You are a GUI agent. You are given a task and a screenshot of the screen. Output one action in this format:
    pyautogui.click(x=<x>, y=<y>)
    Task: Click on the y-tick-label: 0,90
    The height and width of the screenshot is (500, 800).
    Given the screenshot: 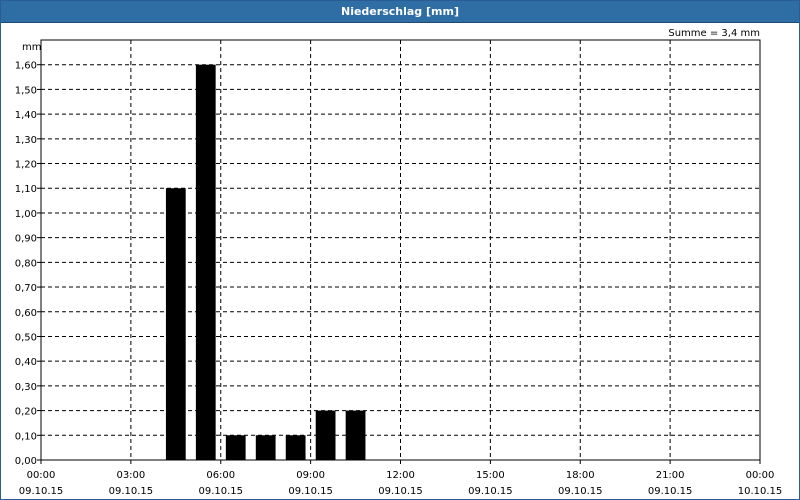 What is the action you would take?
    pyautogui.click(x=26, y=239)
    